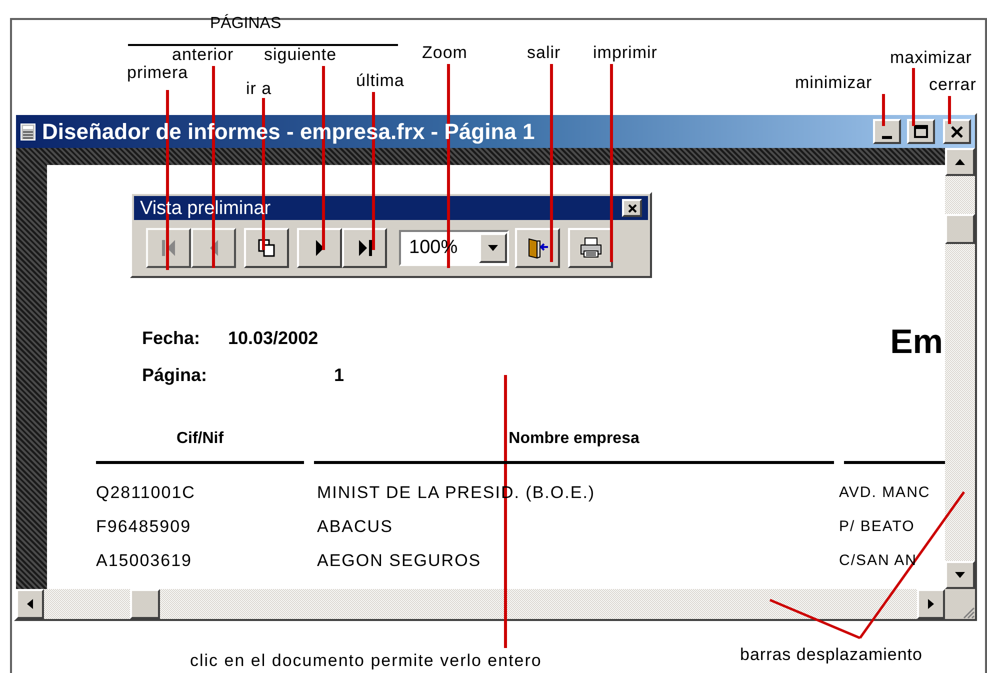  I want to click on page-label: Página:, so click(175, 375).